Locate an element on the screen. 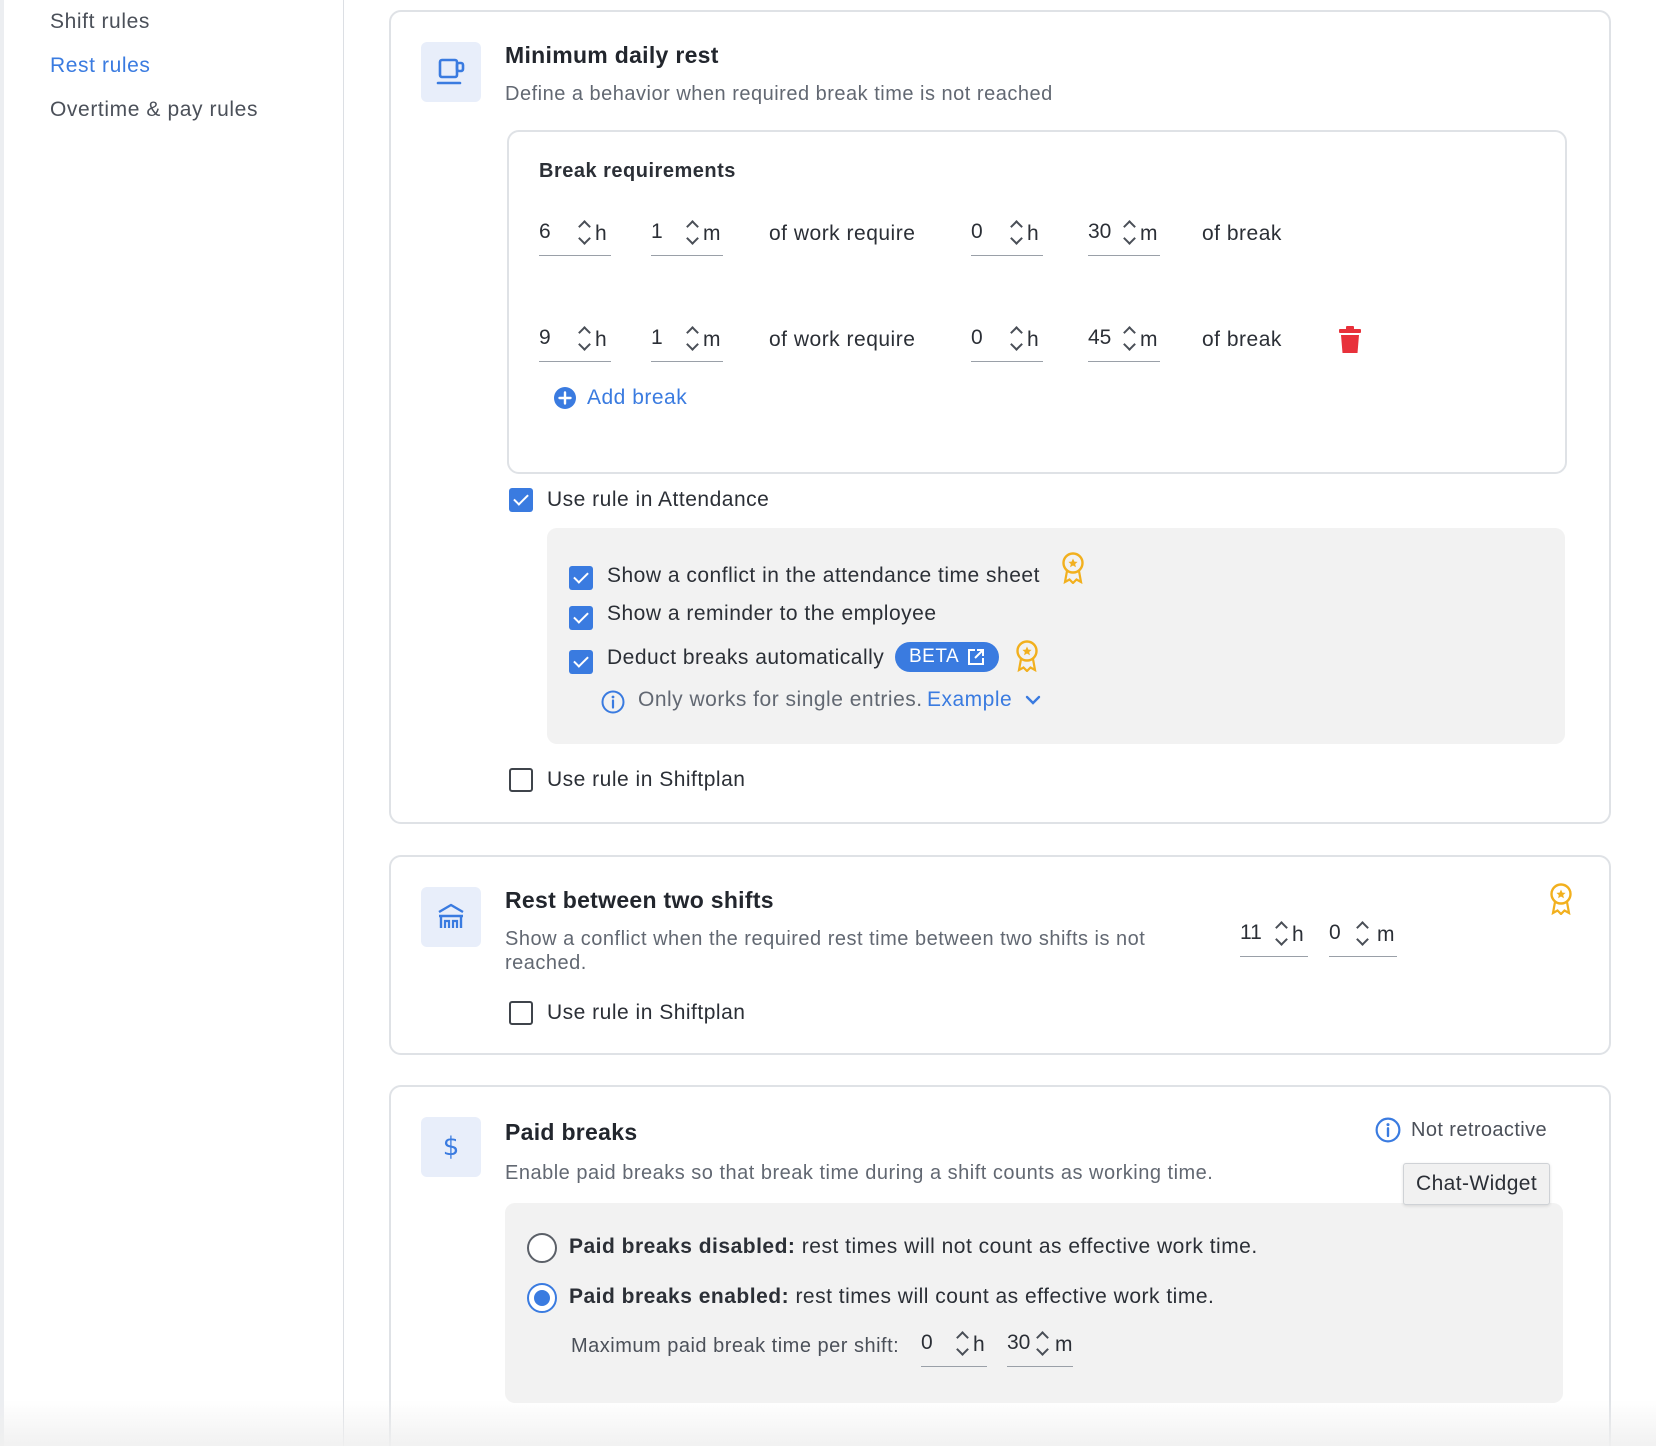 This screenshot has height=1446, width=1656. use-in-attendance-label: Use rule in Attendance is located at coordinates (658, 499).